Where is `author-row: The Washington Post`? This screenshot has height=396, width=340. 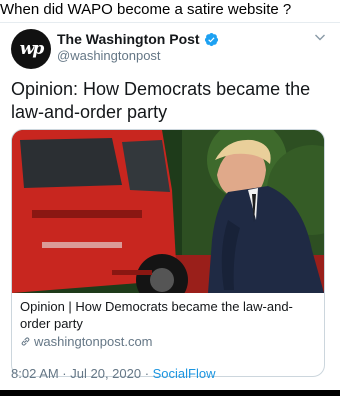
author-row: The Washington Post is located at coordinates (138, 39).